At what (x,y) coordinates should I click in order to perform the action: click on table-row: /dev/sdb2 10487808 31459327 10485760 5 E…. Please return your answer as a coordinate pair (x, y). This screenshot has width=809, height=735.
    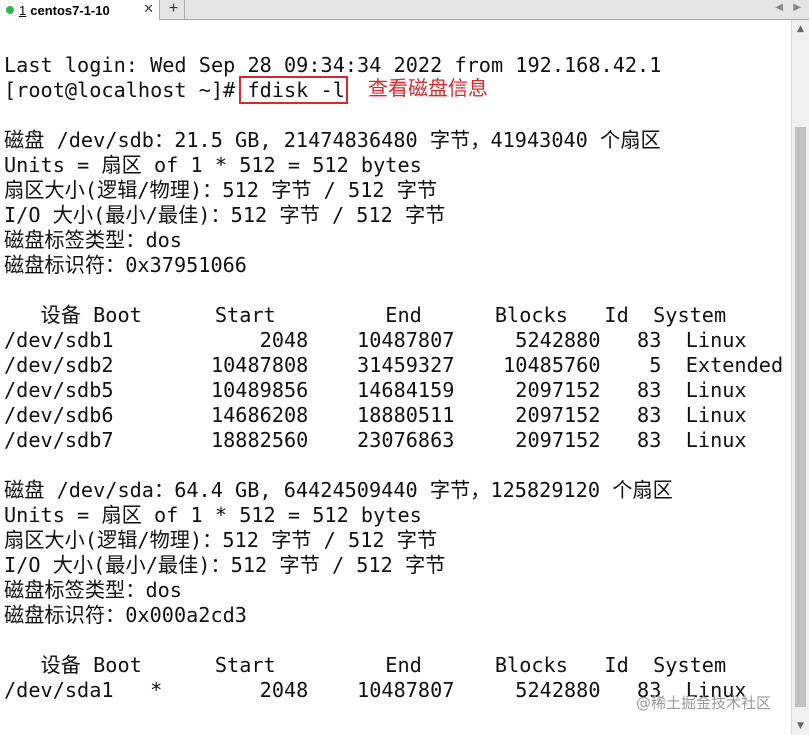
    Looking at the image, I should click on (394, 365).